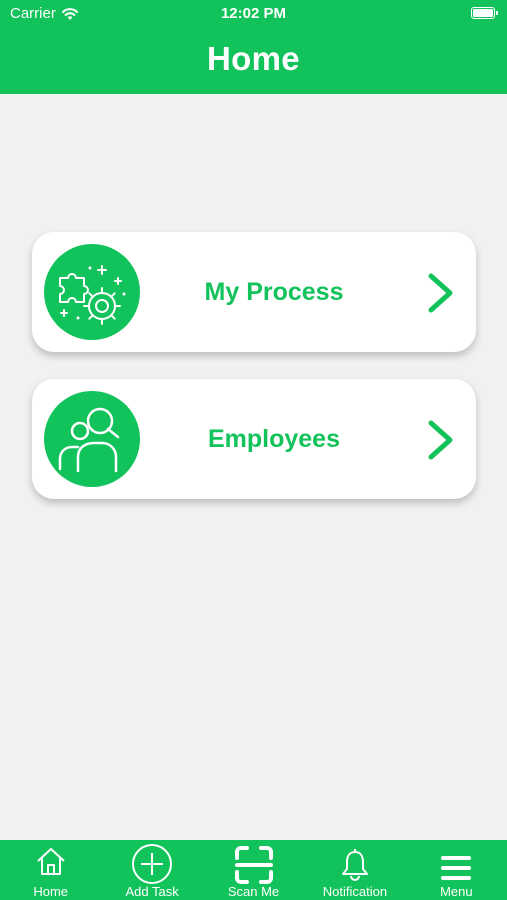 Image resolution: width=507 pixels, height=900 pixels. I want to click on status-time: 12:02 PM, so click(253, 13).